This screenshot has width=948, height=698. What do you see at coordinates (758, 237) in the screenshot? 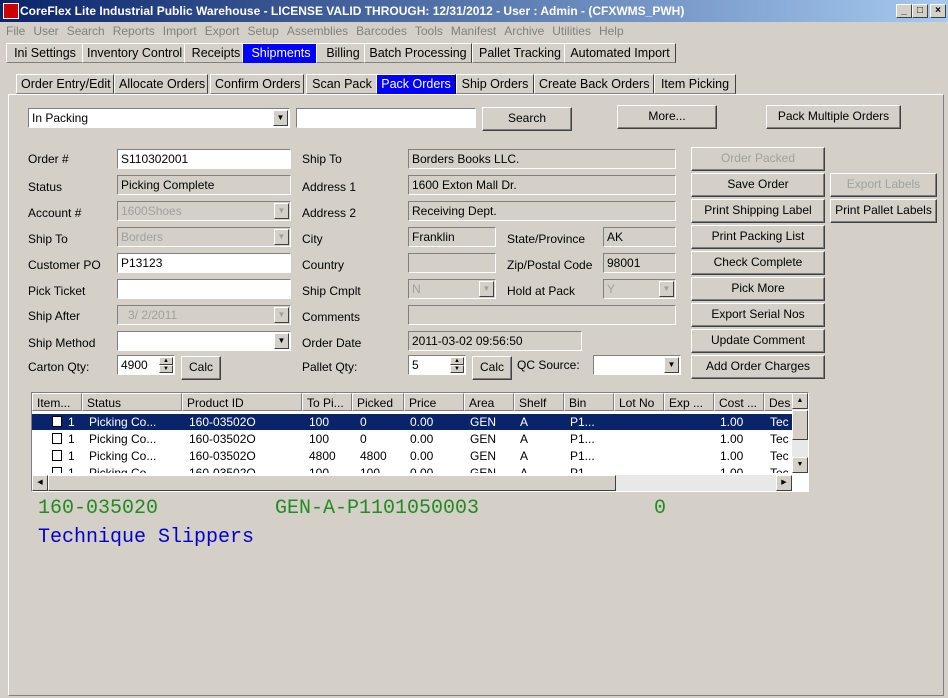
I see `print-packing-list-button: Print Packing List` at bounding box center [758, 237].